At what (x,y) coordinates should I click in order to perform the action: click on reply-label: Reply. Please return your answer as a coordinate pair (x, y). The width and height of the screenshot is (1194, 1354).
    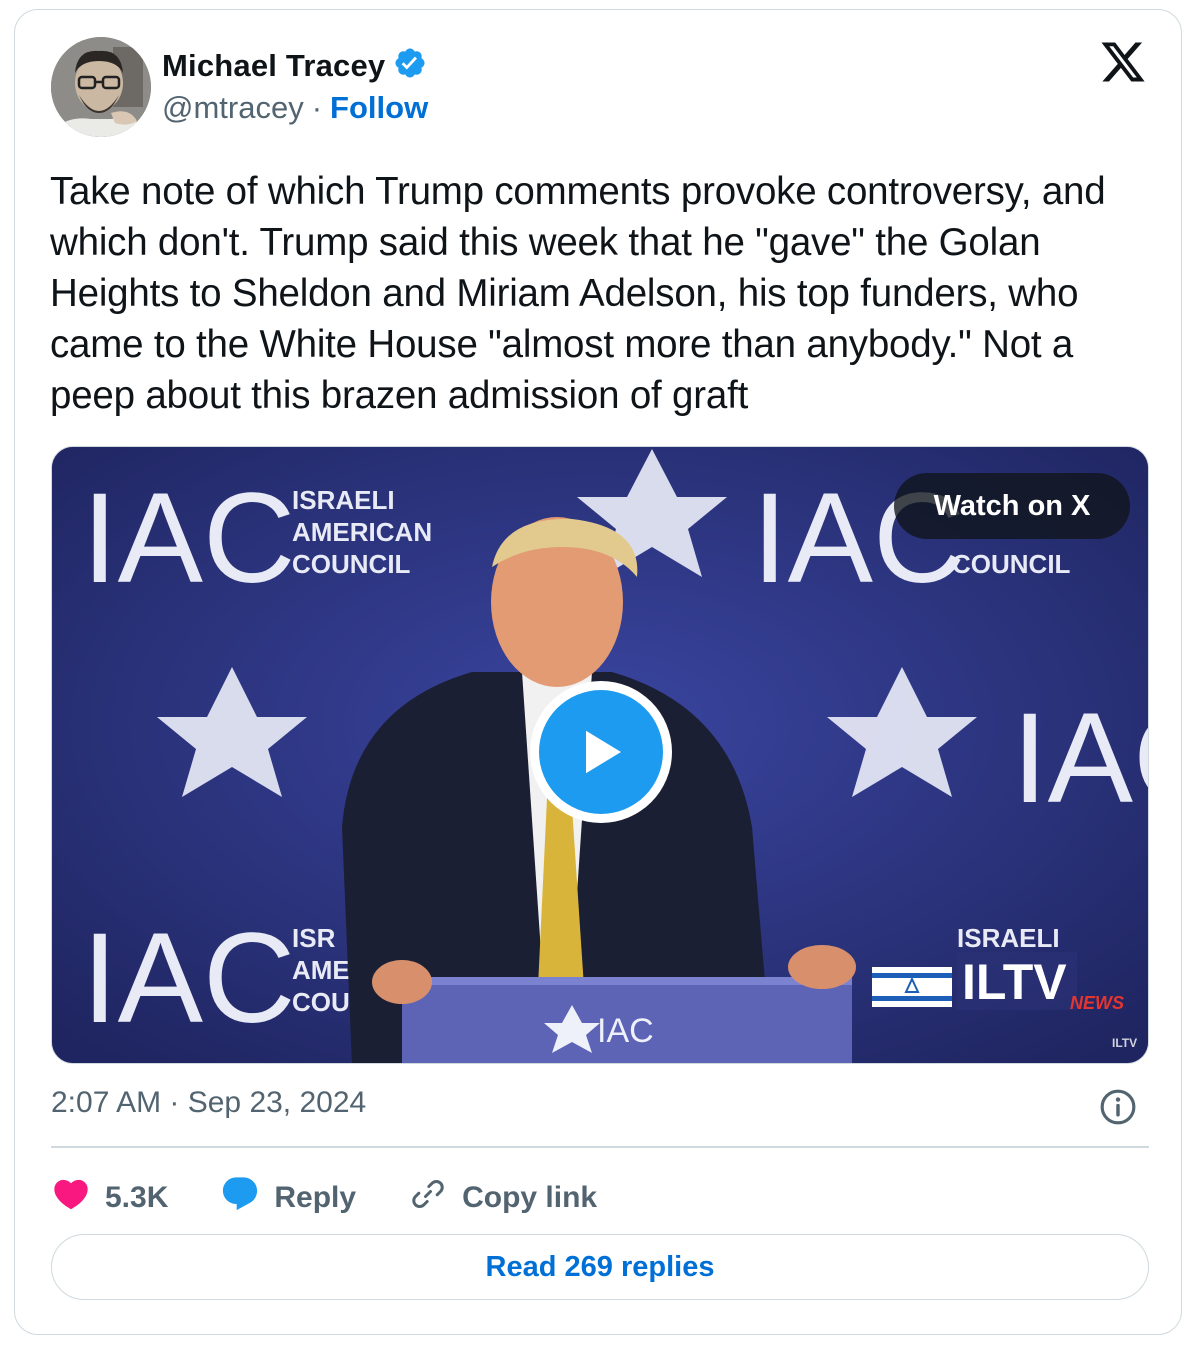
    Looking at the image, I should click on (315, 1197).